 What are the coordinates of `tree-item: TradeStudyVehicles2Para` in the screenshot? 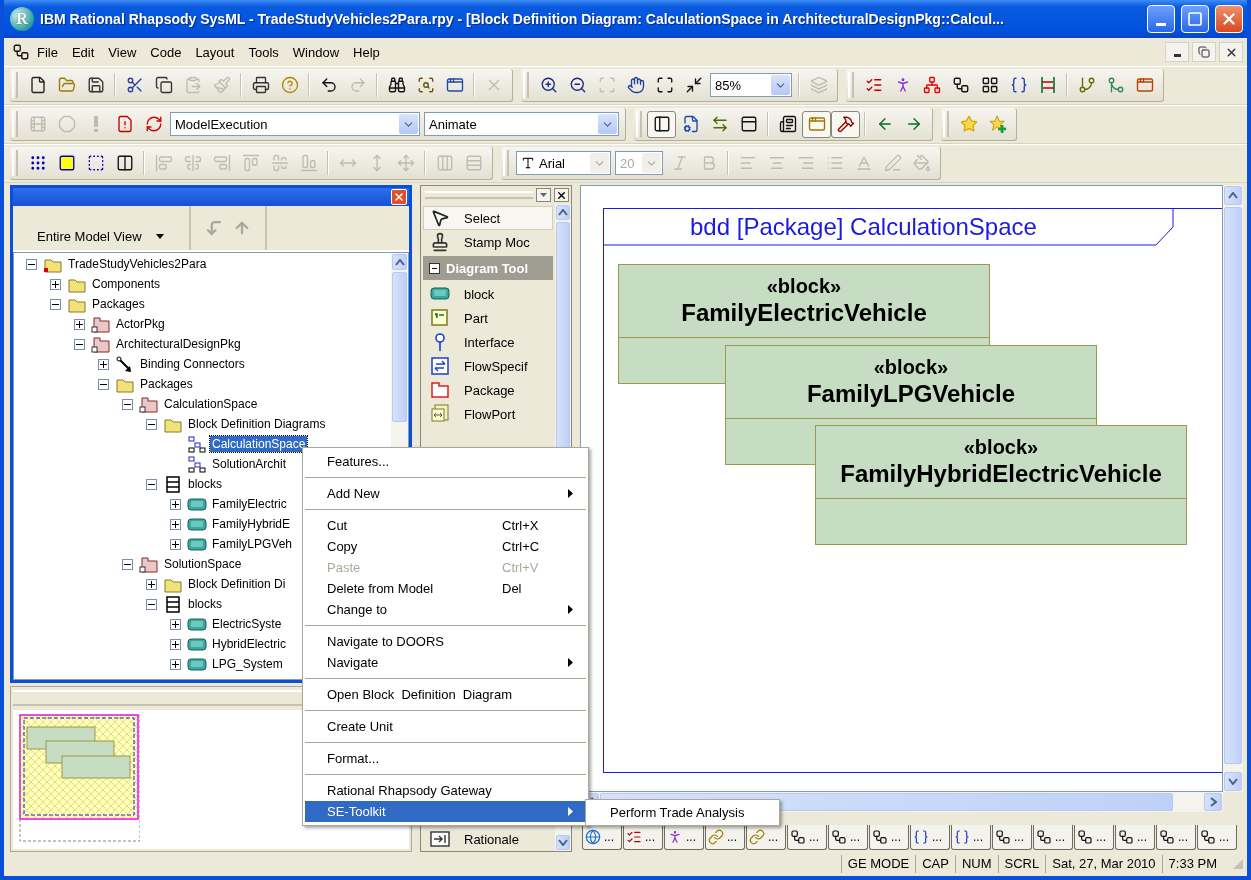 It's located at (137, 264).